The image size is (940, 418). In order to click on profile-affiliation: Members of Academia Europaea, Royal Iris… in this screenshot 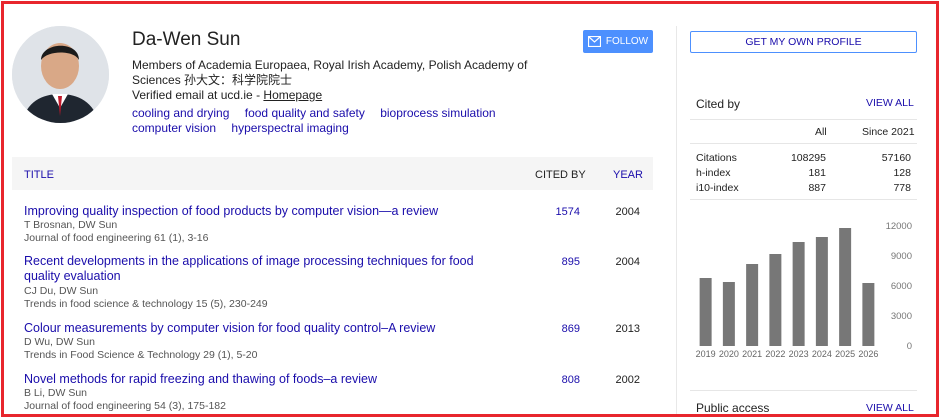, I will do `click(330, 72)`.